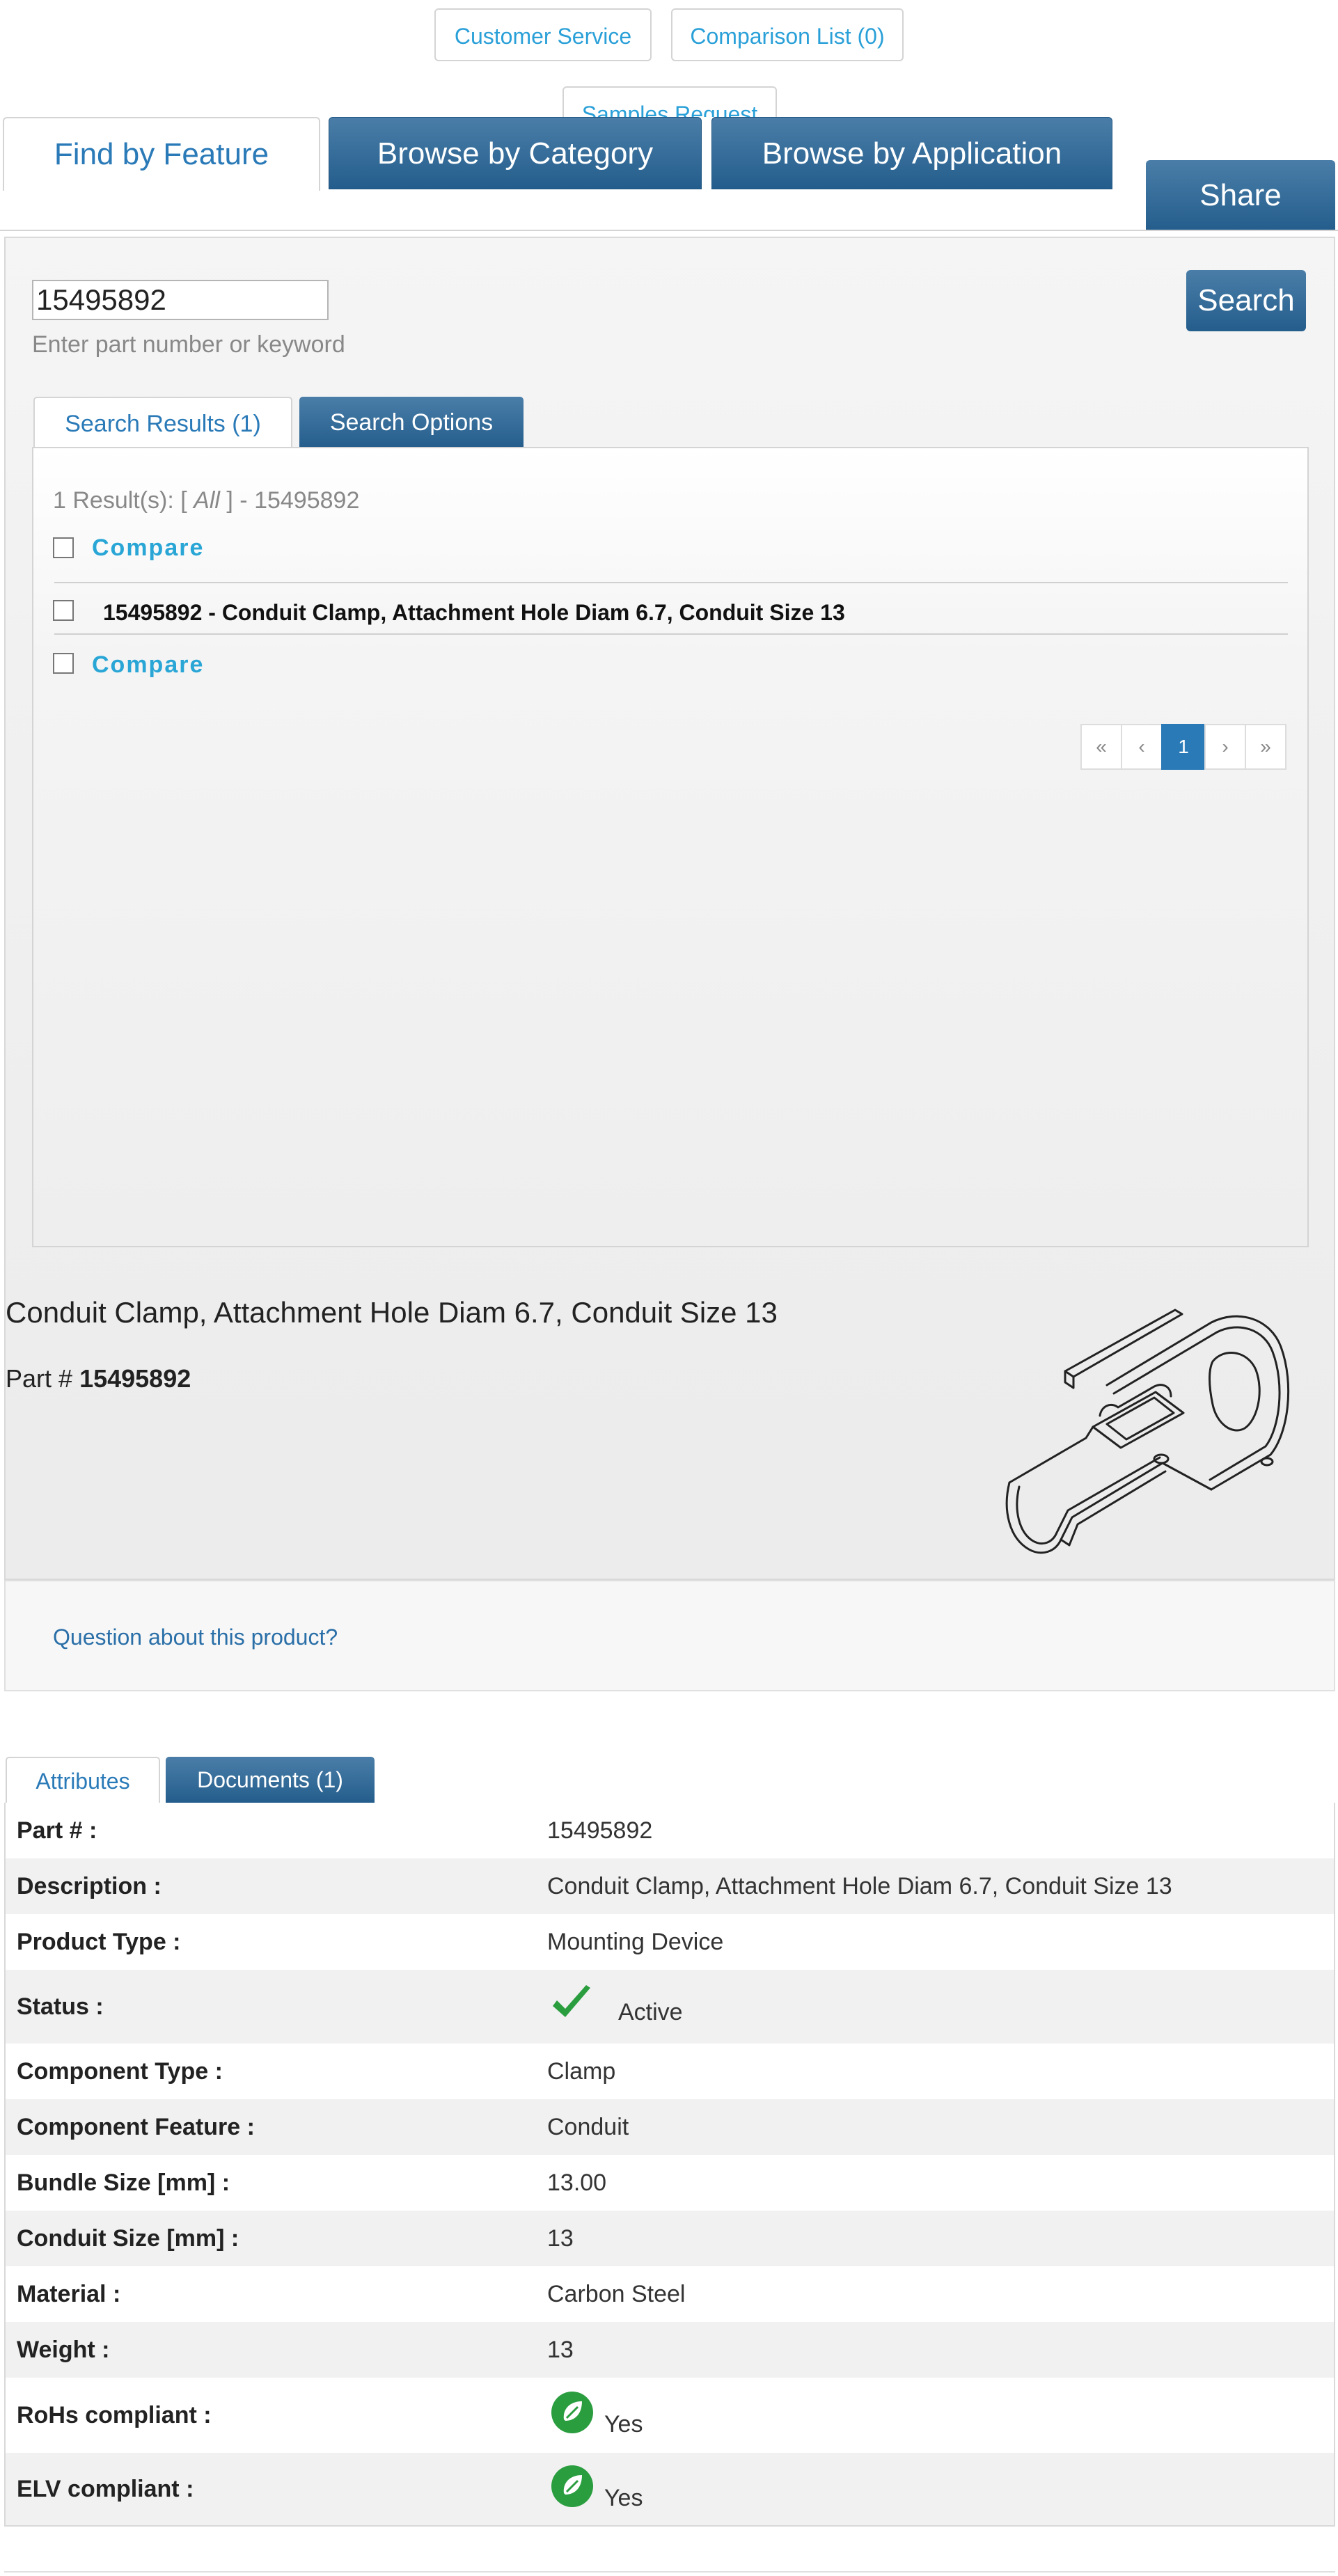 The image size is (1338, 2576). I want to click on tab-browse-by-category: Browse by Category, so click(515, 153).